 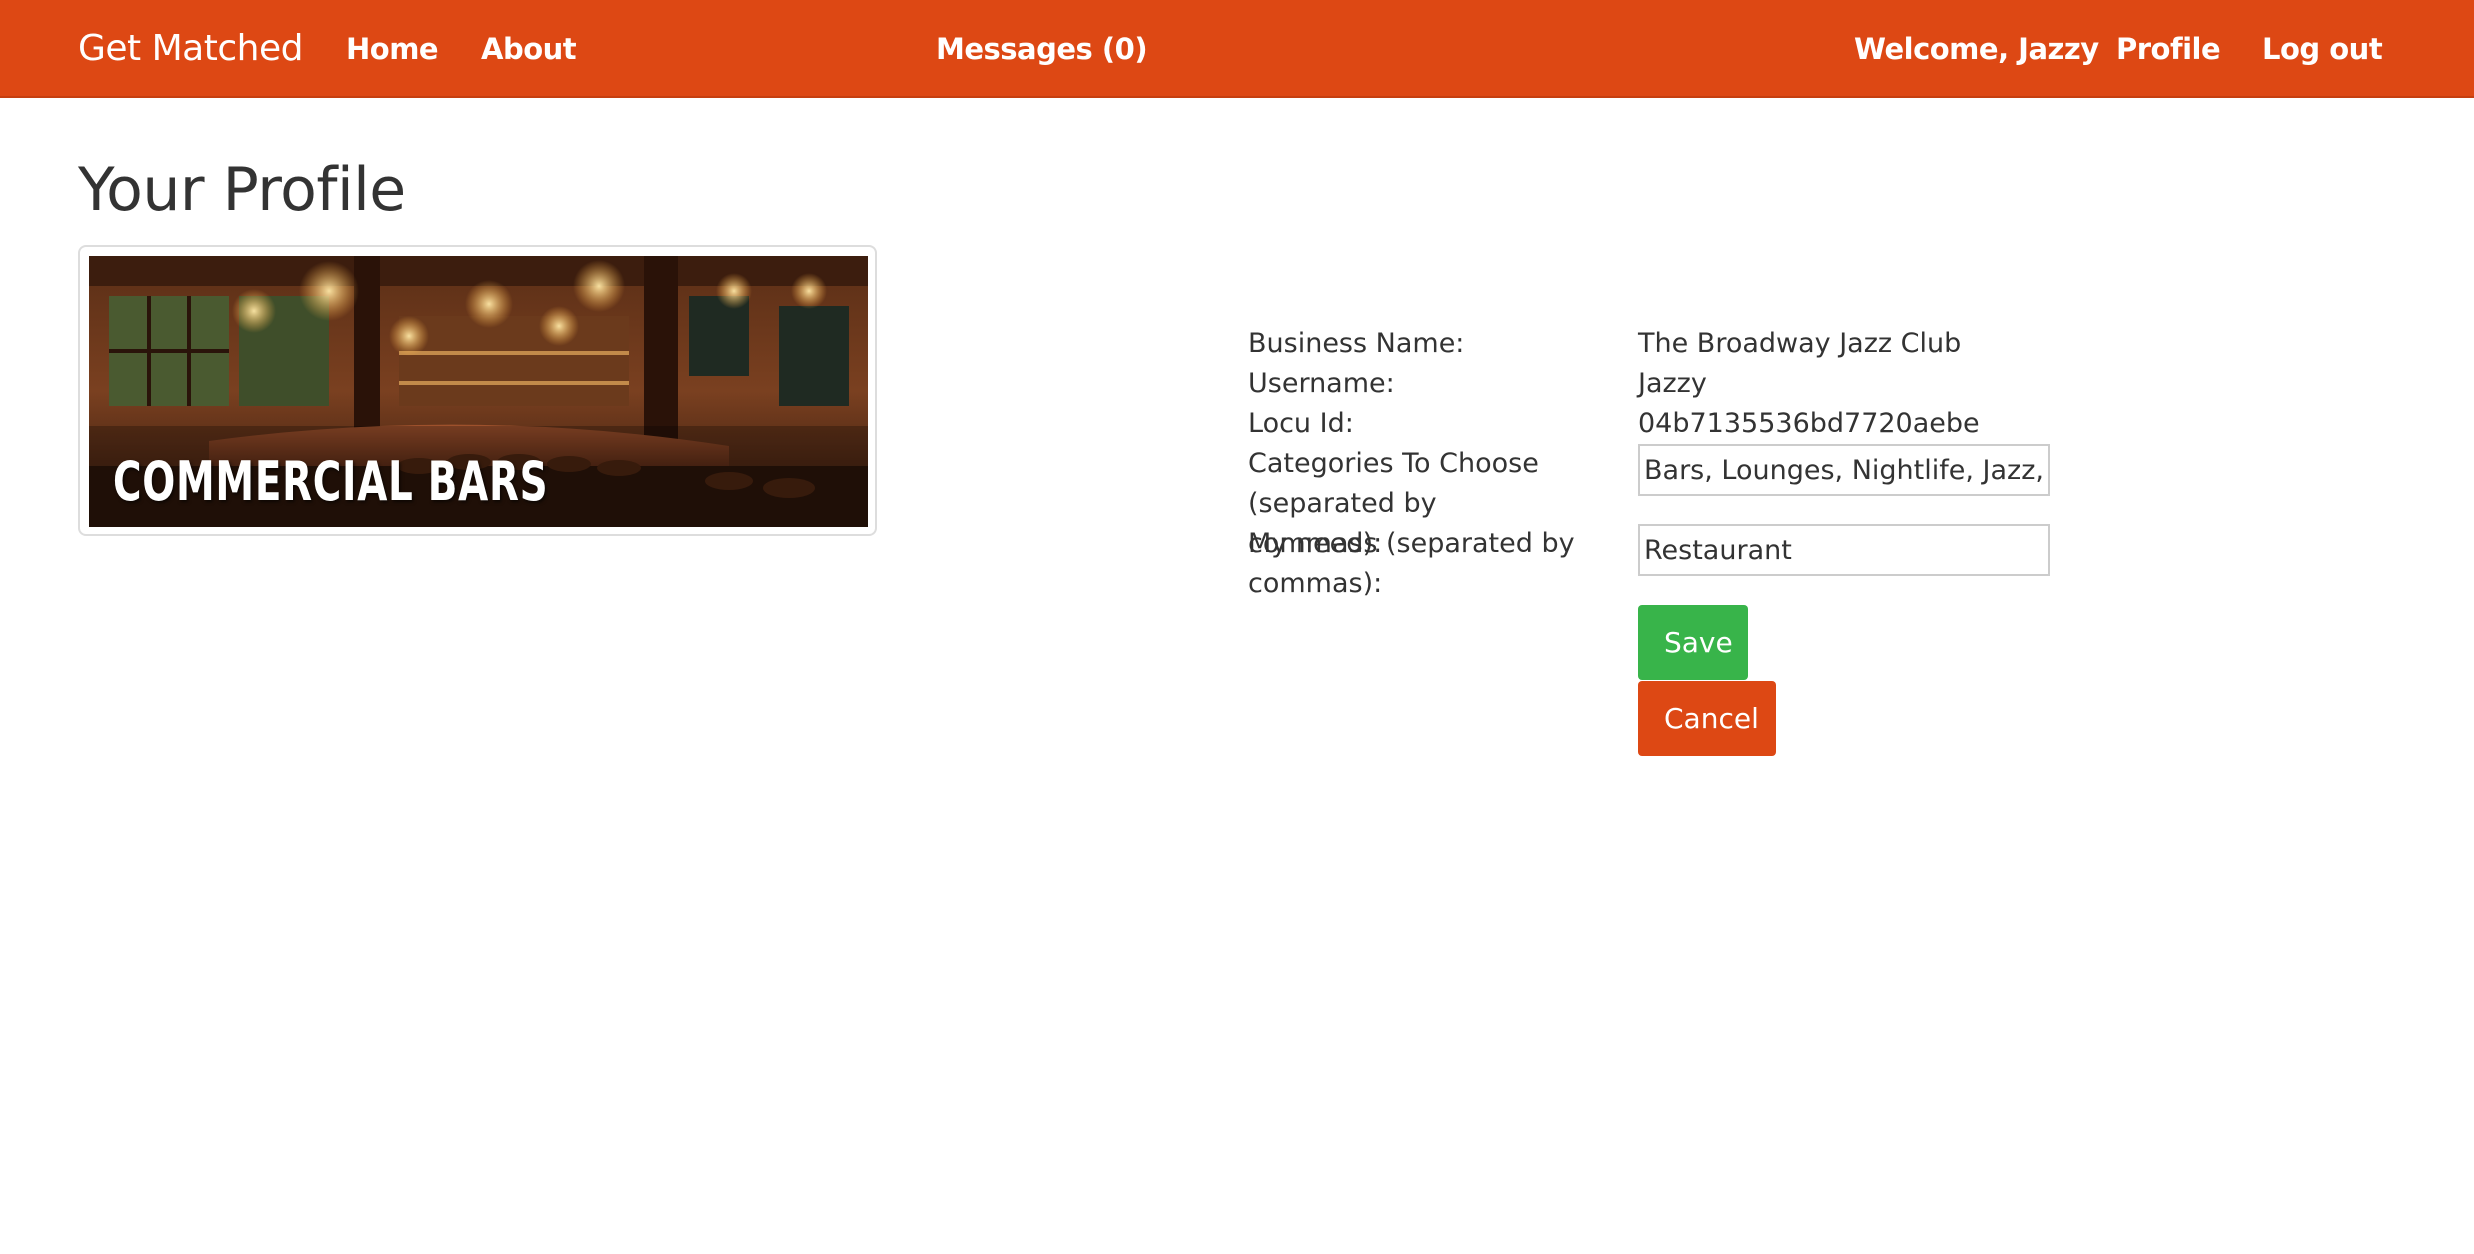 I want to click on cancel-button: Cancel, so click(x=1707, y=718).